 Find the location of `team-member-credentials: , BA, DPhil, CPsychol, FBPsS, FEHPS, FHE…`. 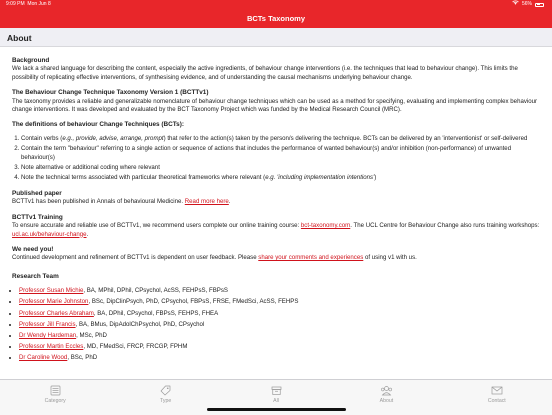

team-member-credentials: , BA, DPhil, CPsychol, FBPsS, FEHPS, FHE… is located at coordinates (156, 313).